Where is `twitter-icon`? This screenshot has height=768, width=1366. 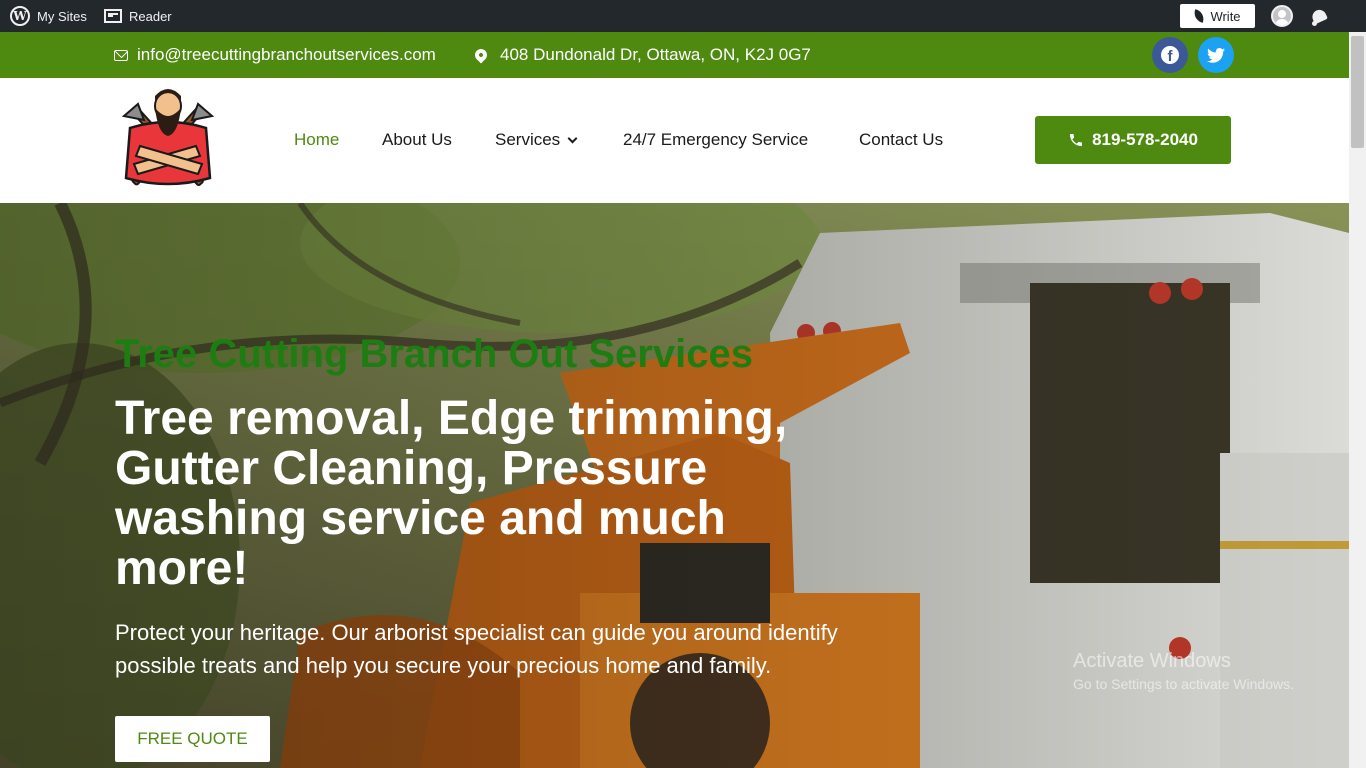
twitter-icon is located at coordinates (1216, 55).